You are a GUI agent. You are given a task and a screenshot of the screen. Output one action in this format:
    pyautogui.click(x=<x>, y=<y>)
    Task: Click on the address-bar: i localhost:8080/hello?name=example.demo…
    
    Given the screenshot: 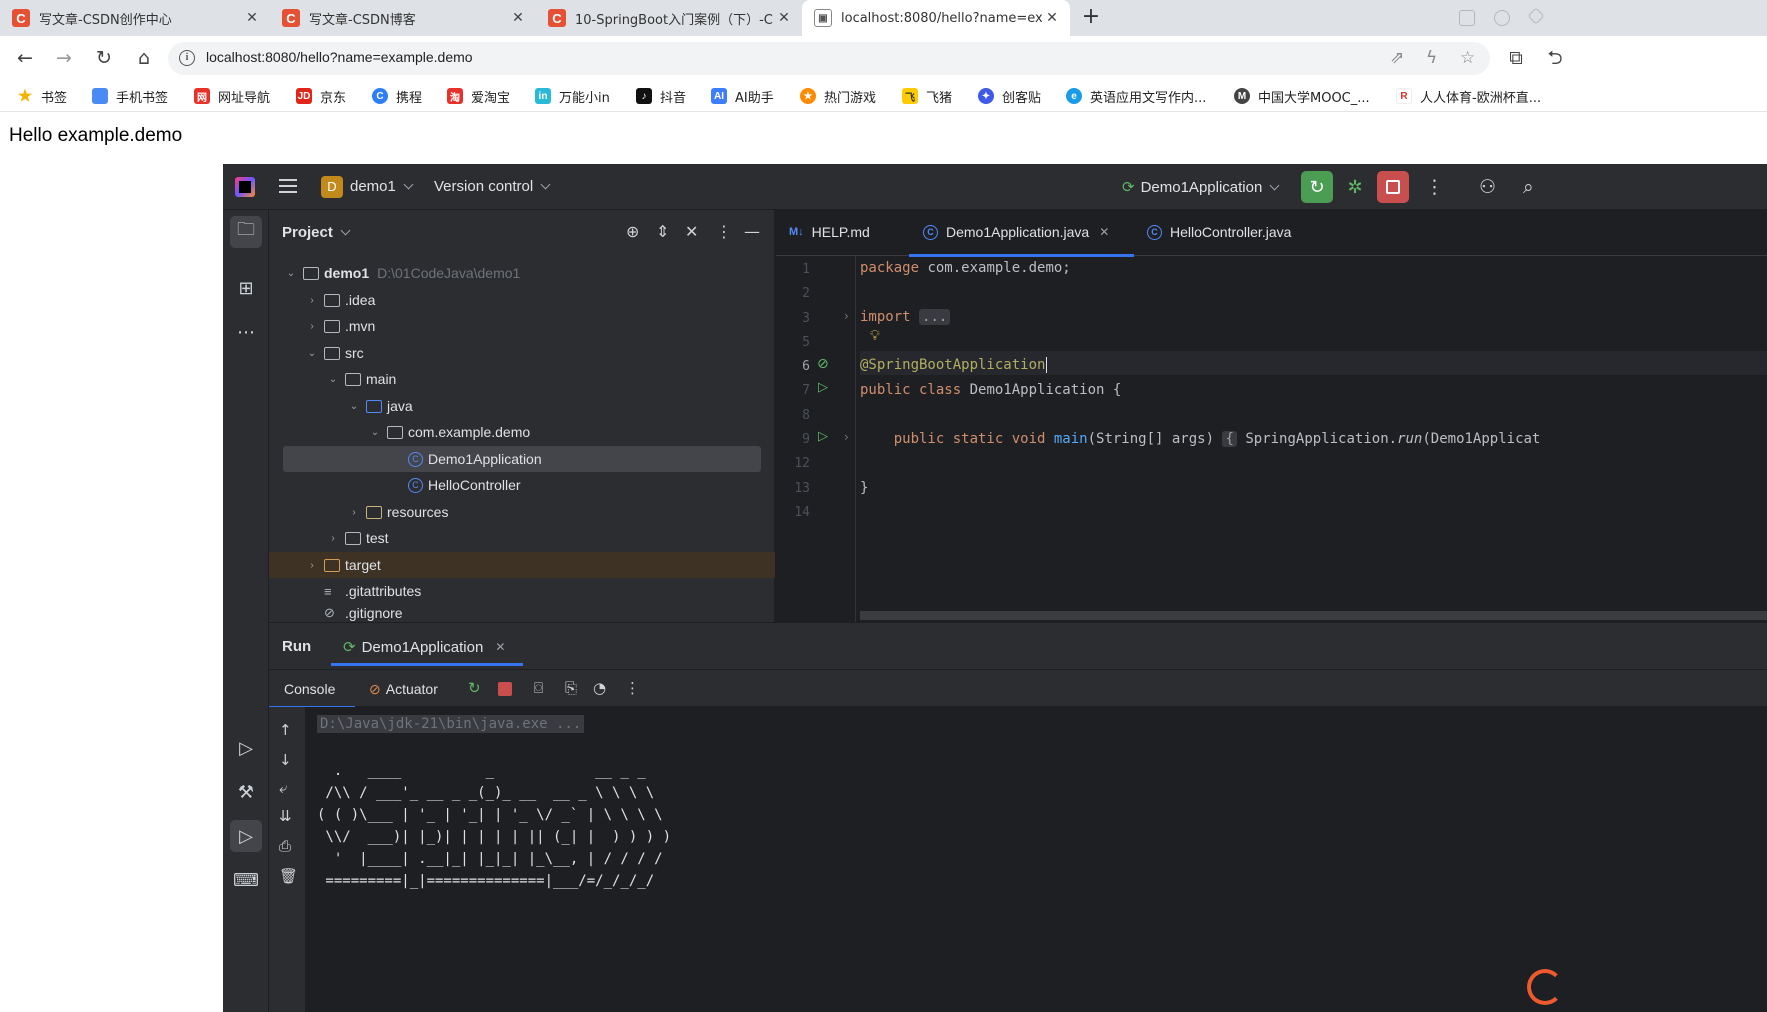 What is the action you would take?
    pyautogui.click(x=829, y=58)
    